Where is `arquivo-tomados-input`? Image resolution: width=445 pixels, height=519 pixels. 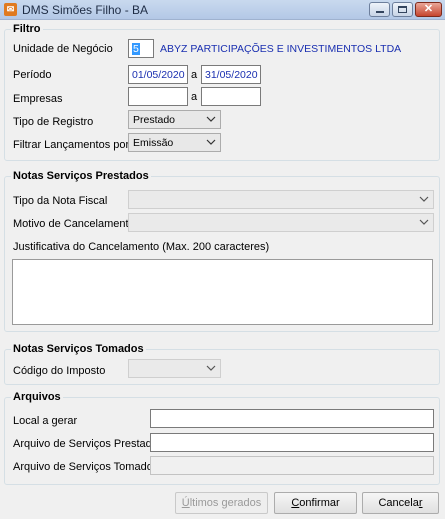
arquivo-tomados-input is located at coordinates (292, 465).